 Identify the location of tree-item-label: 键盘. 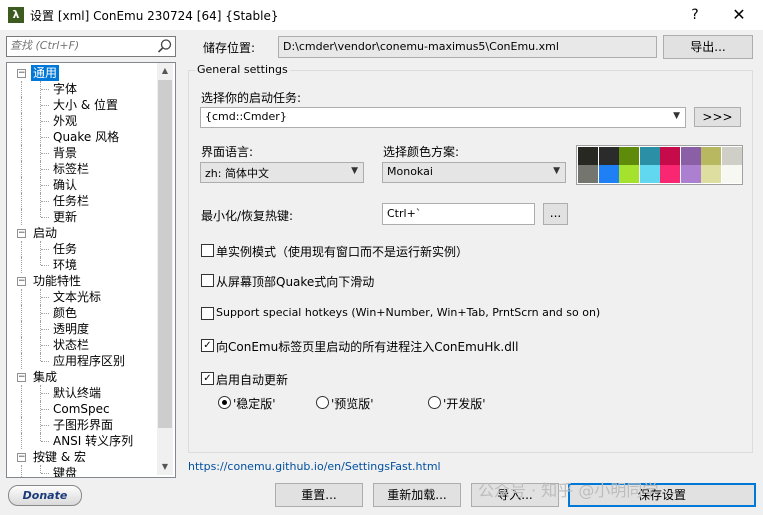
(65, 472).